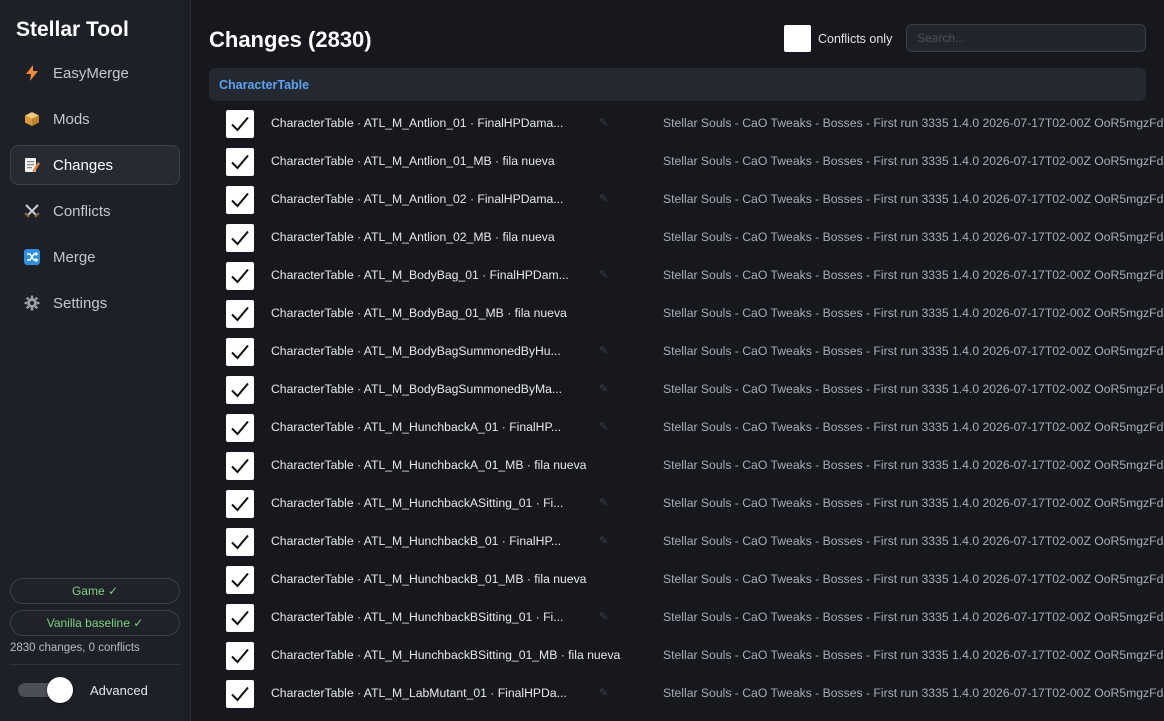  What do you see at coordinates (75, 648) in the screenshot?
I see `changes-summary: 2830 changes, 0 conflicts` at bounding box center [75, 648].